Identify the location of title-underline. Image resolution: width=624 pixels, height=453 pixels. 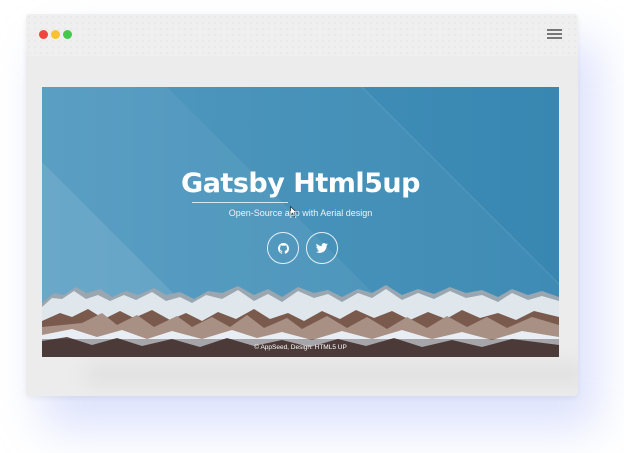
(240, 202).